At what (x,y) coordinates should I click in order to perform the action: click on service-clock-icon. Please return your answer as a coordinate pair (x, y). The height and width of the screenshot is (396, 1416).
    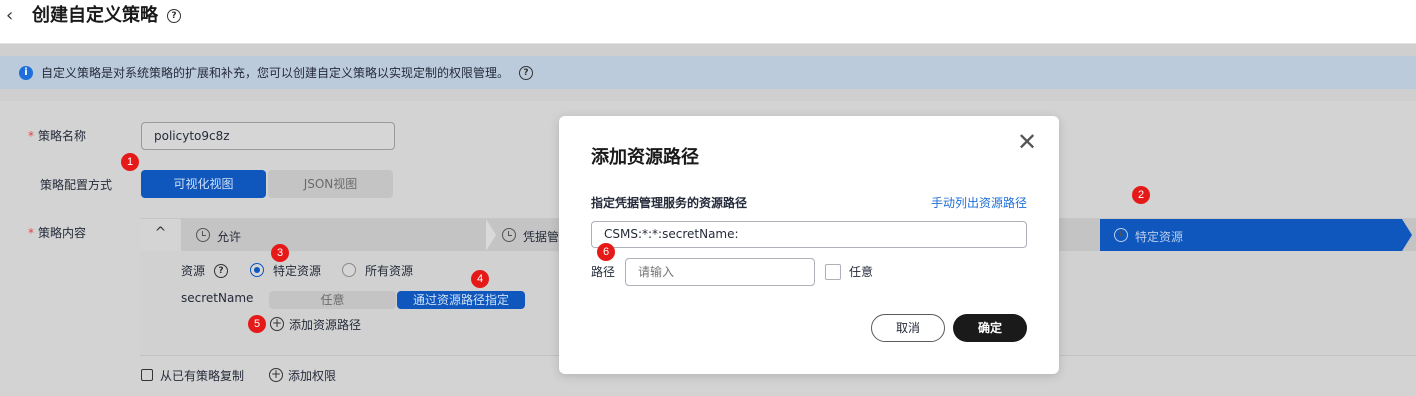
    Looking at the image, I should click on (509, 235).